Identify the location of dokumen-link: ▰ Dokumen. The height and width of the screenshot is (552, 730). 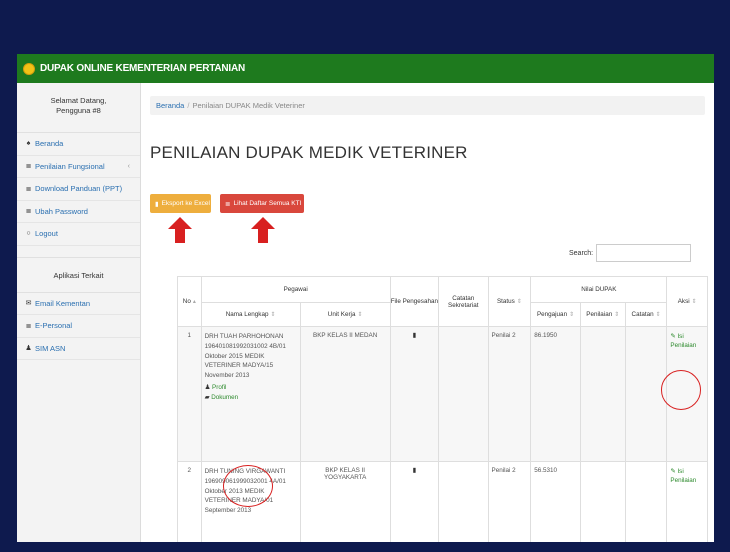
(251, 398).